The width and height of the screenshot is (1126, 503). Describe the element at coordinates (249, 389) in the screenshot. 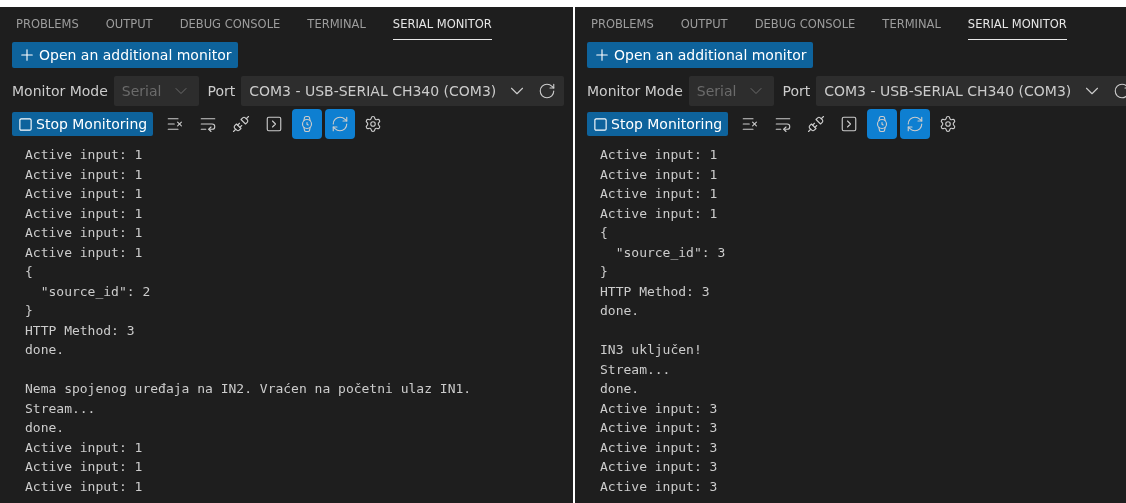

I see `output-line: Nema spojenog uređaja na IN2. Vraćen na početni ulaz IN1.` at that location.